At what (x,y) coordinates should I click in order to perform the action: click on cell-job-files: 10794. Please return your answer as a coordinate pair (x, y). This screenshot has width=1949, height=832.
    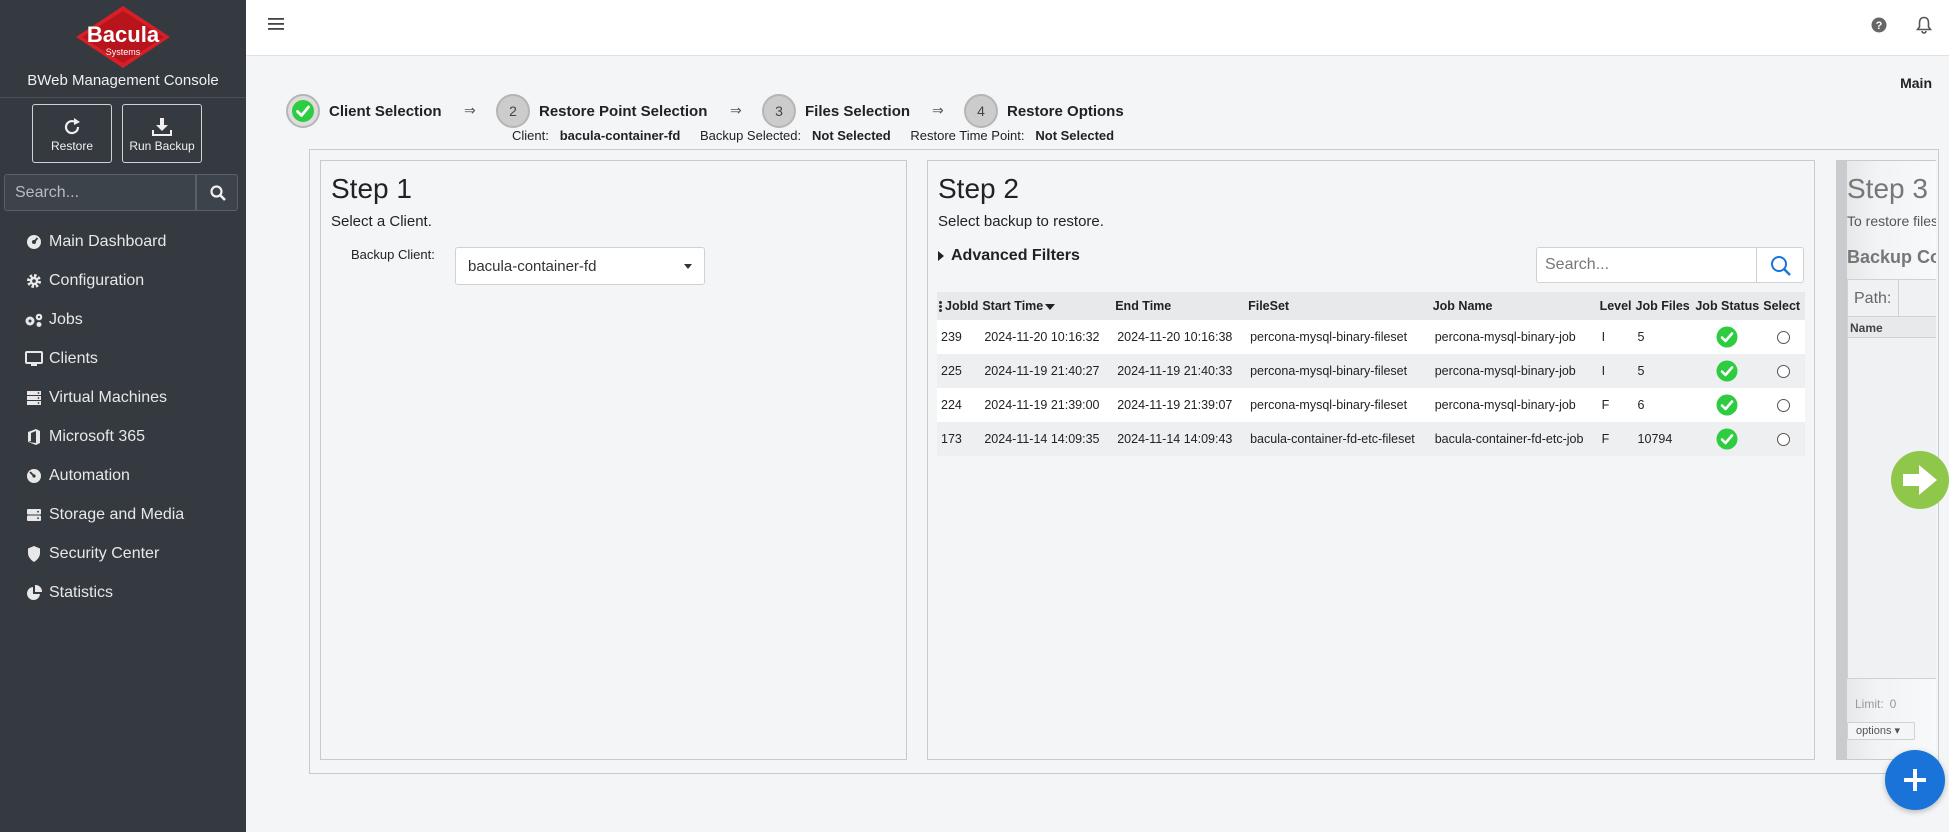
    Looking at the image, I should click on (1663, 439).